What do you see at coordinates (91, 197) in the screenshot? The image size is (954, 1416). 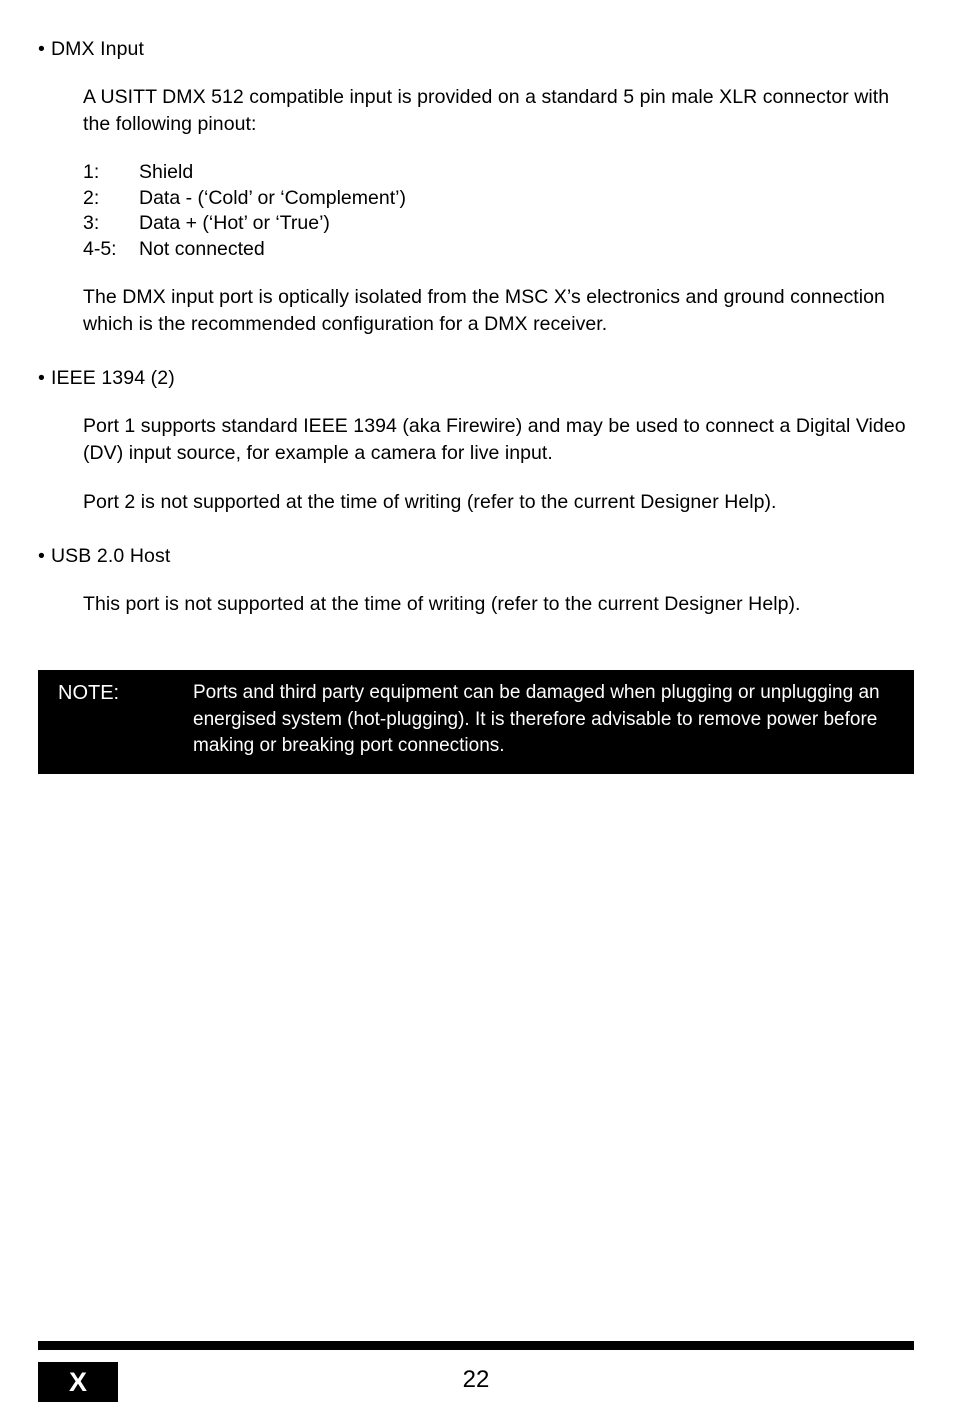 I see `pinout-pin: 2:` at bounding box center [91, 197].